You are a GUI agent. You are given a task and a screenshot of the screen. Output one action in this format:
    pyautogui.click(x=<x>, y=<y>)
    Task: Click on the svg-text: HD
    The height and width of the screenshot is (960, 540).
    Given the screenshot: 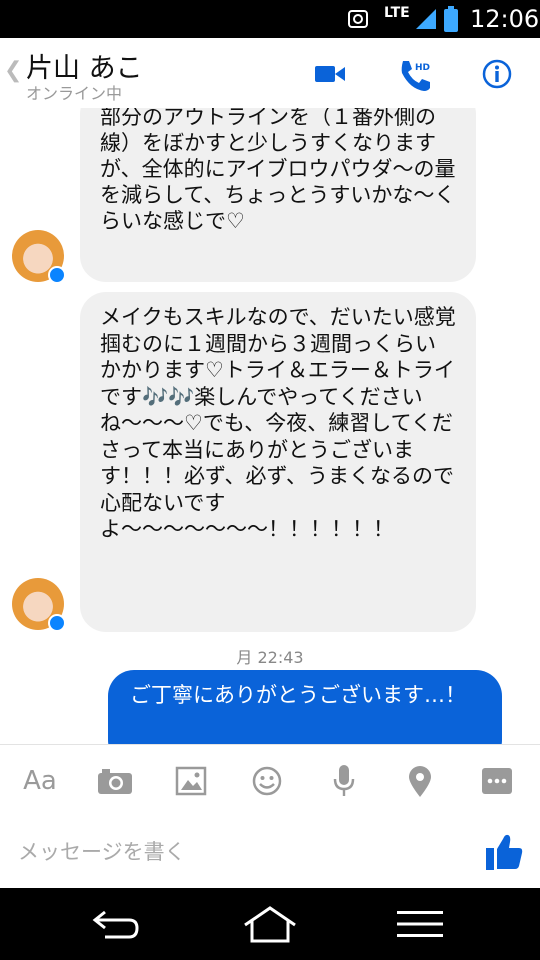 What is the action you would take?
    pyautogui.click(x=422, y=68)
    